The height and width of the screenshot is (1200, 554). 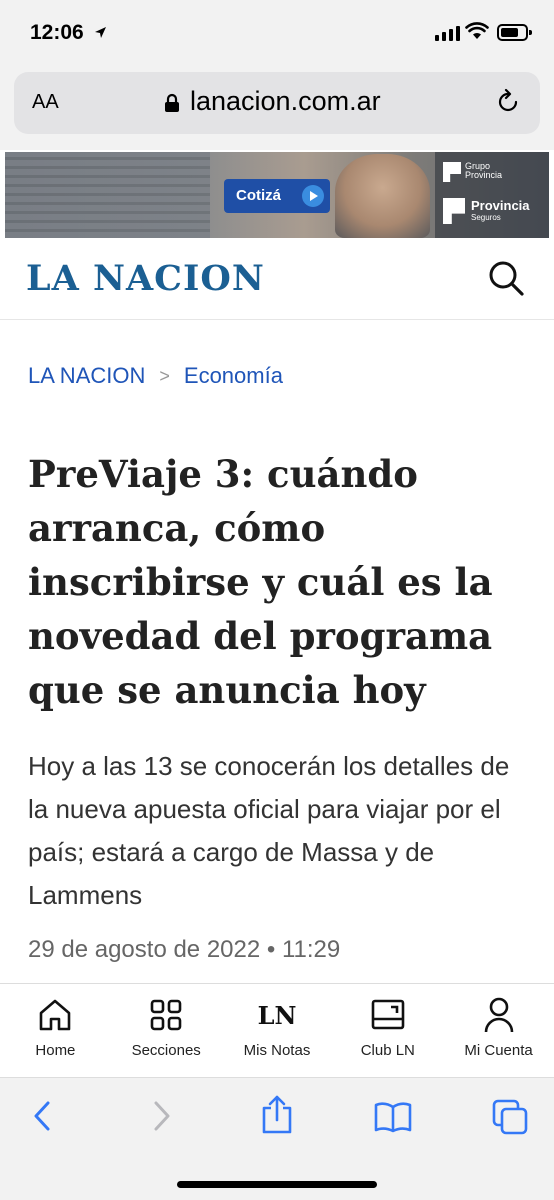 I want to click on provincia-seguros-logo-icon, so click(x=454, y=211).